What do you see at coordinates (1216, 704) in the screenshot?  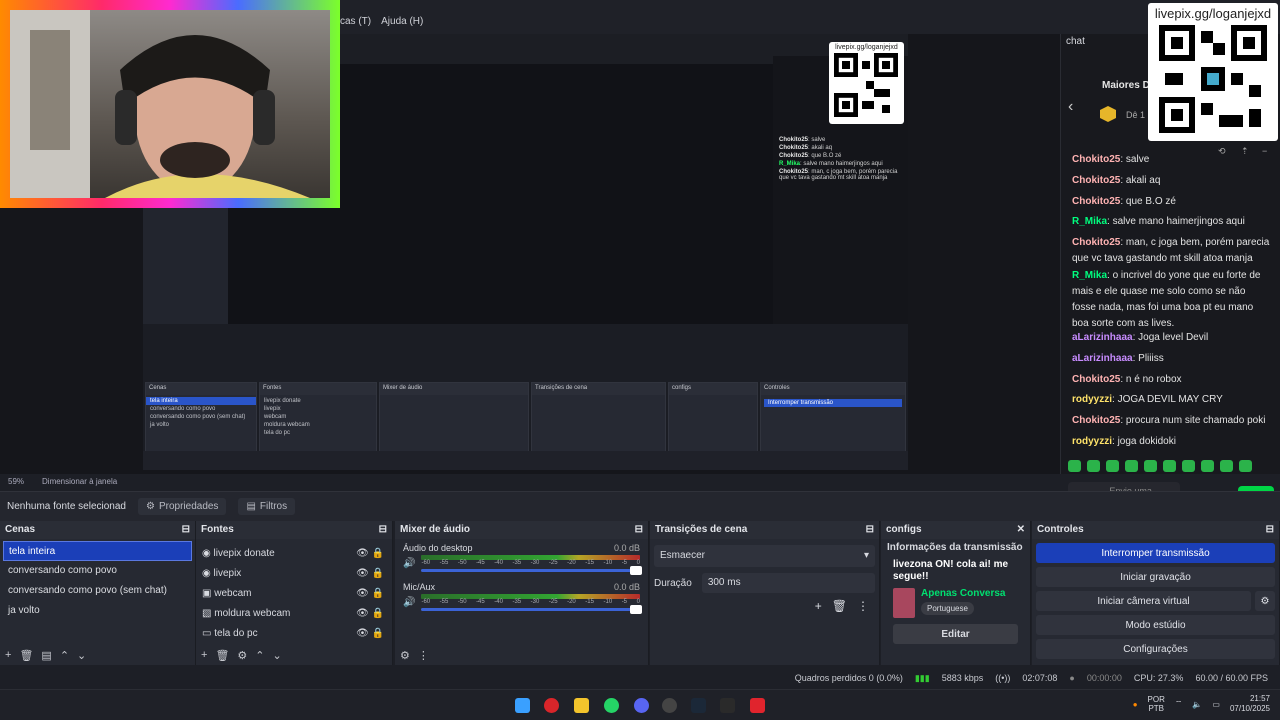 I see `battery-icon: ▭` at bounding box center [1216, 704].